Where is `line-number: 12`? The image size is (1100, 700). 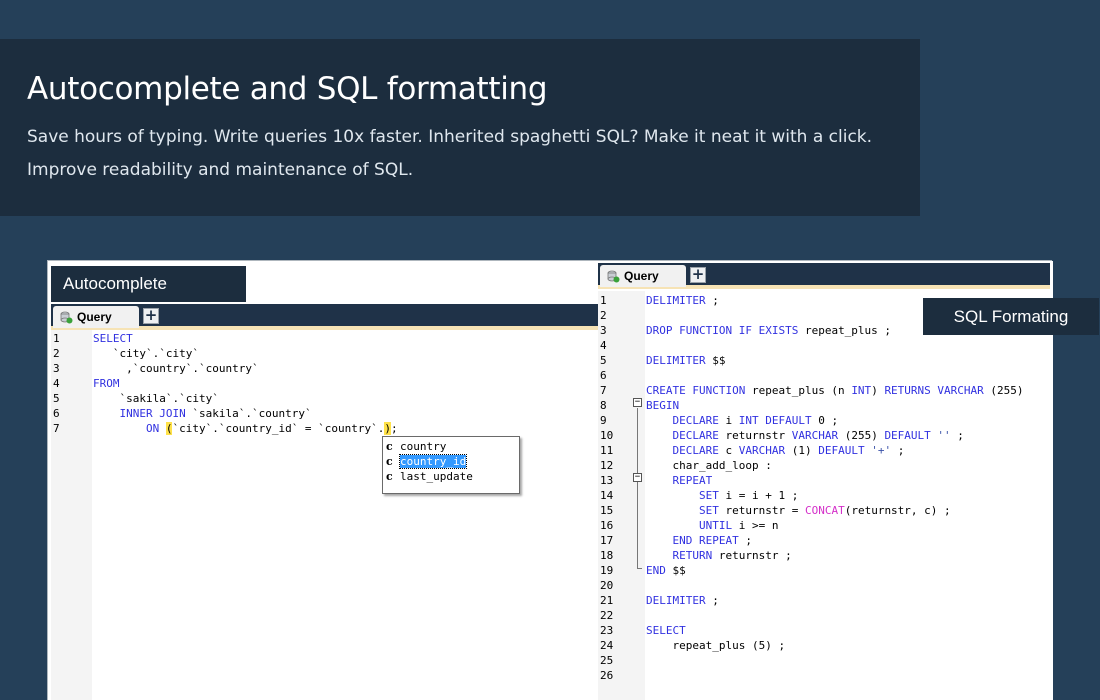 line-number: 12 is located at coordinates (607, 465).